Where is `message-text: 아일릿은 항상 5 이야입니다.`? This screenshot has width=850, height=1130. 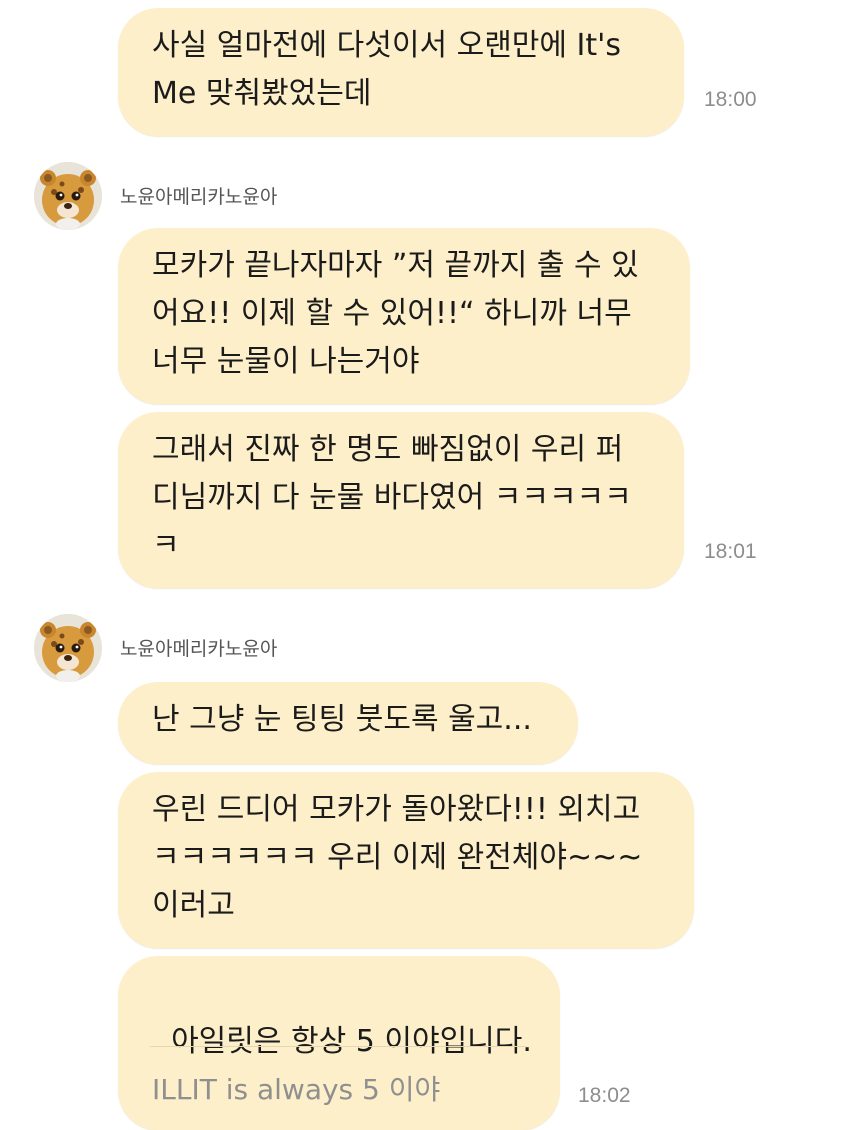 message-text: 아일릿은 항상 5 이야입니다. is located at coordinates (351, 1041).